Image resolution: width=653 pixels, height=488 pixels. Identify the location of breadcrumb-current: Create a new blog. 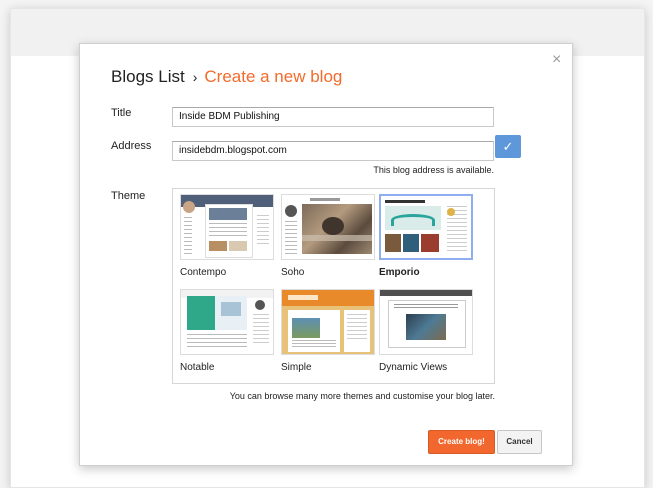
(273, 76).